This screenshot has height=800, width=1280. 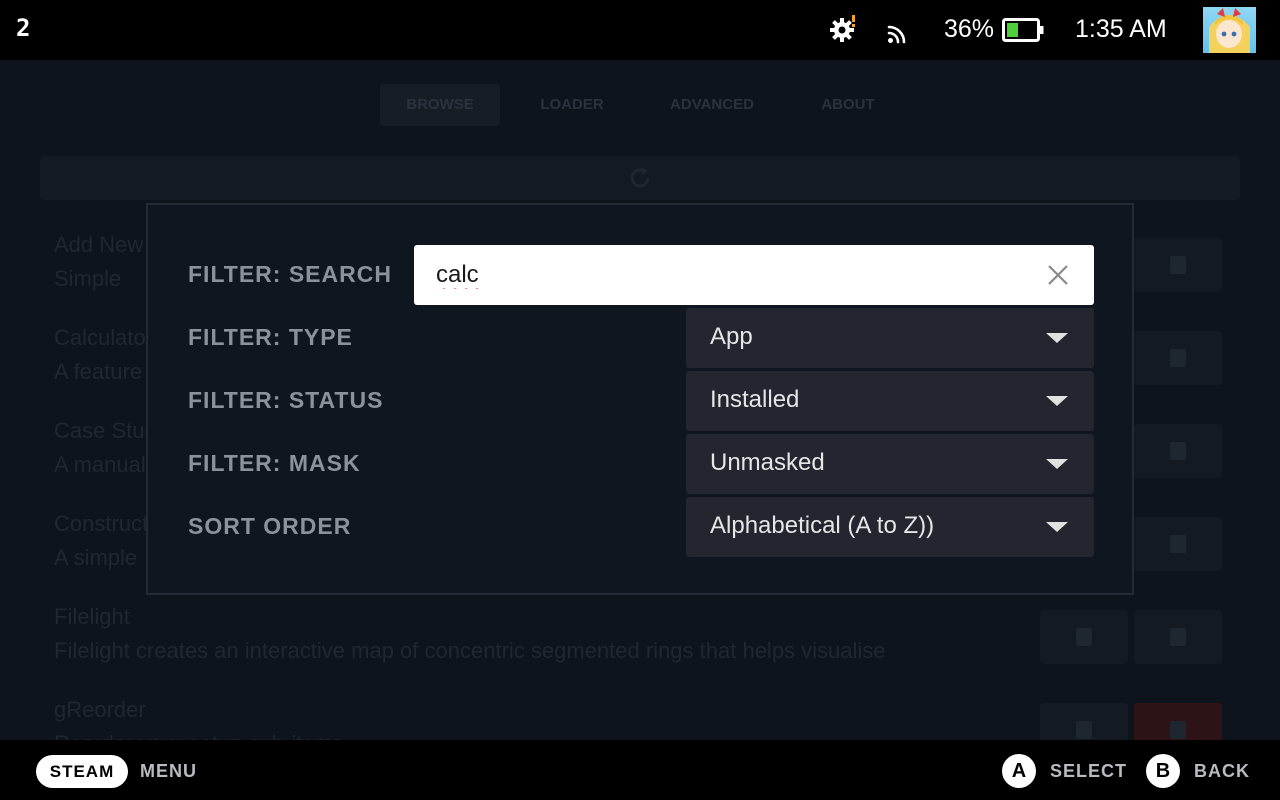 What do you see at coordinates (1058, 275) in the screenshot?
I see `close-icon` at bounding box center [1058, 275].